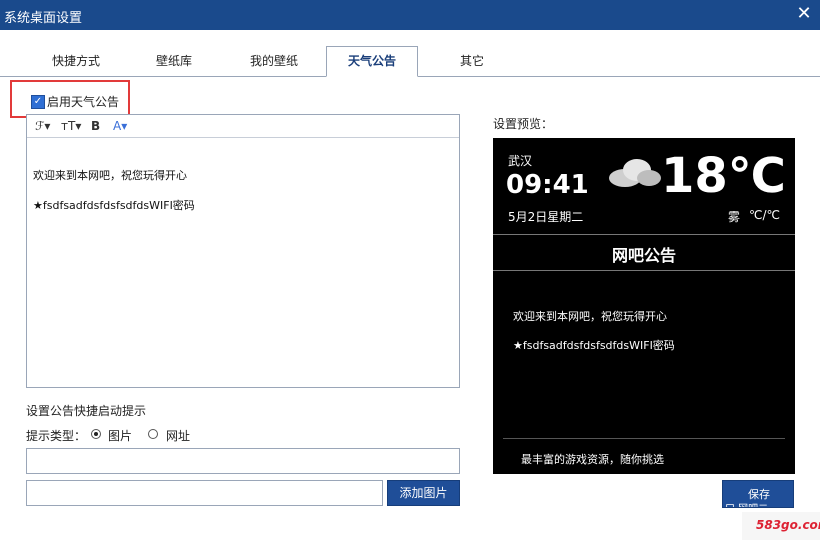 This screenshot has width=820, height=540. What do you see at coordinates (120, 435) in the screenshot?
I see `radio-image-label: 图片` at bounding box center [120, 435].